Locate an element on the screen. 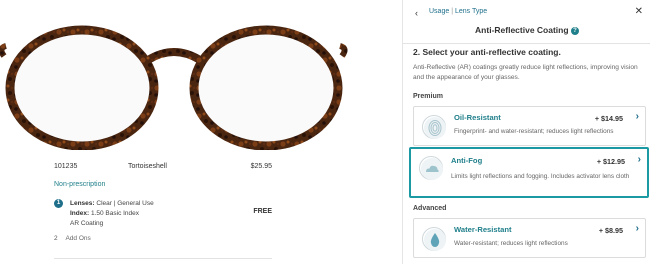  section-title: 2. Select your anti-reflective coating. is located at coordinates (487, 52).